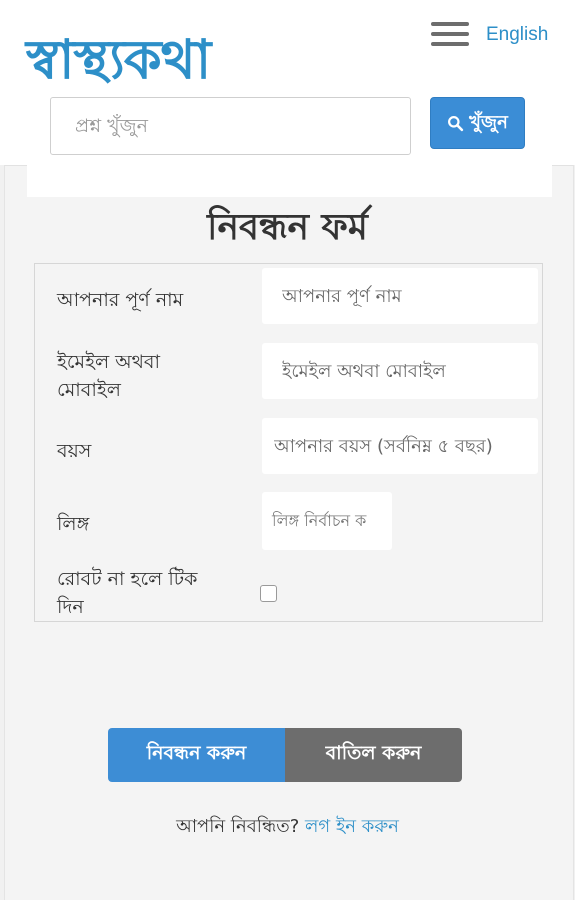  Describe the element at coordinates (517, 35) in the screenshot. I see `language-switch-link: English` at that location.